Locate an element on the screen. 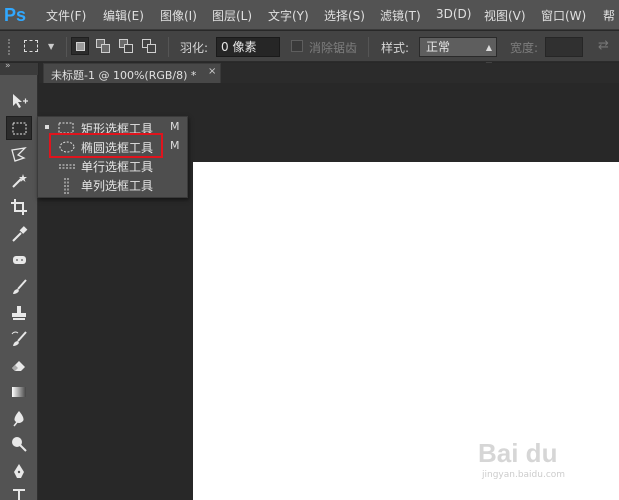 The width and height of the screenshot is (619, 500). single-row-marquee-icon is located at coordinates (67, 166).